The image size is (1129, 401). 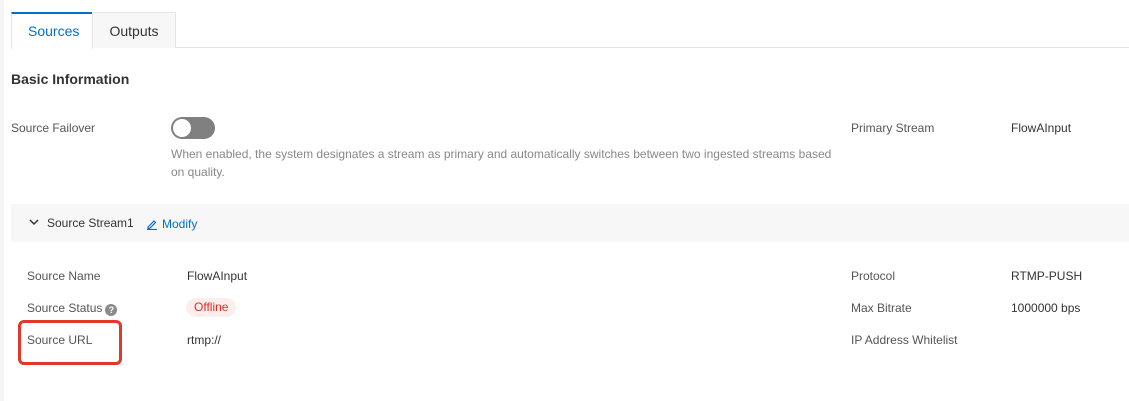 I want to click on max-bitrate-label: Max Bitrate, so click(x=881, y=308).